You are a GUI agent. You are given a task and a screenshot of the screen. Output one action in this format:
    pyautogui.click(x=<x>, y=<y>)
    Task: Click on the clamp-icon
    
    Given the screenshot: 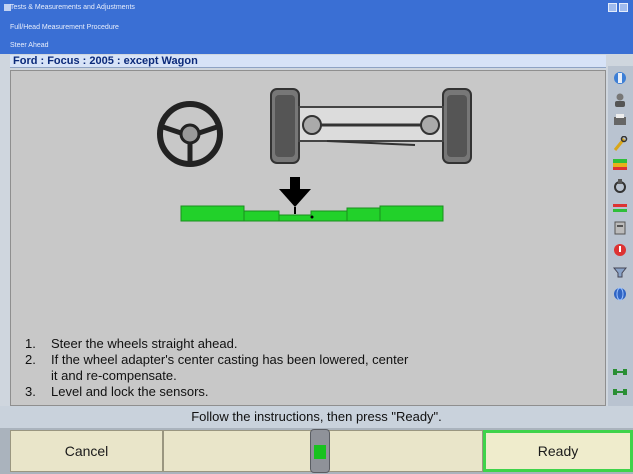 What is the action you would take?
    pyautogui.click(x=620, y=186)
    